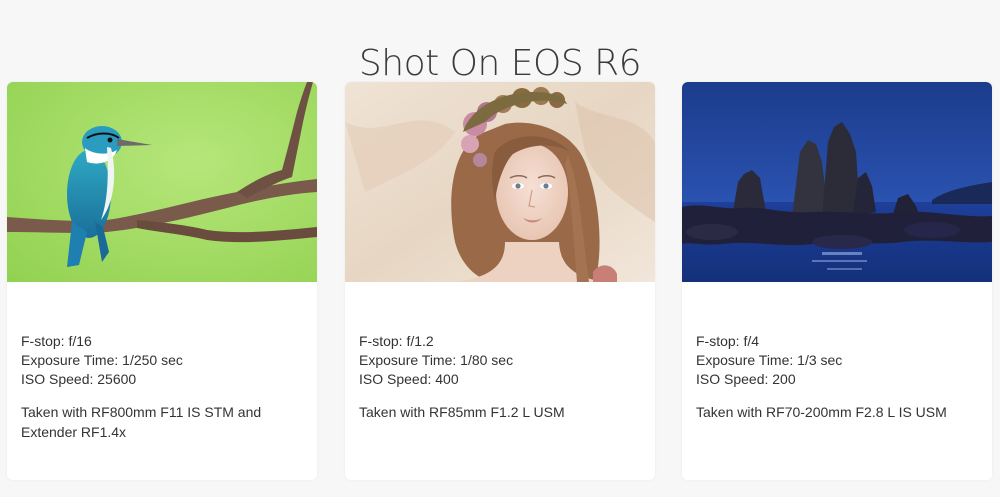 Image resolution: width=1000 pixels, height=497 pixels. I want to click on kingfisher-photo, so click(162, 182).